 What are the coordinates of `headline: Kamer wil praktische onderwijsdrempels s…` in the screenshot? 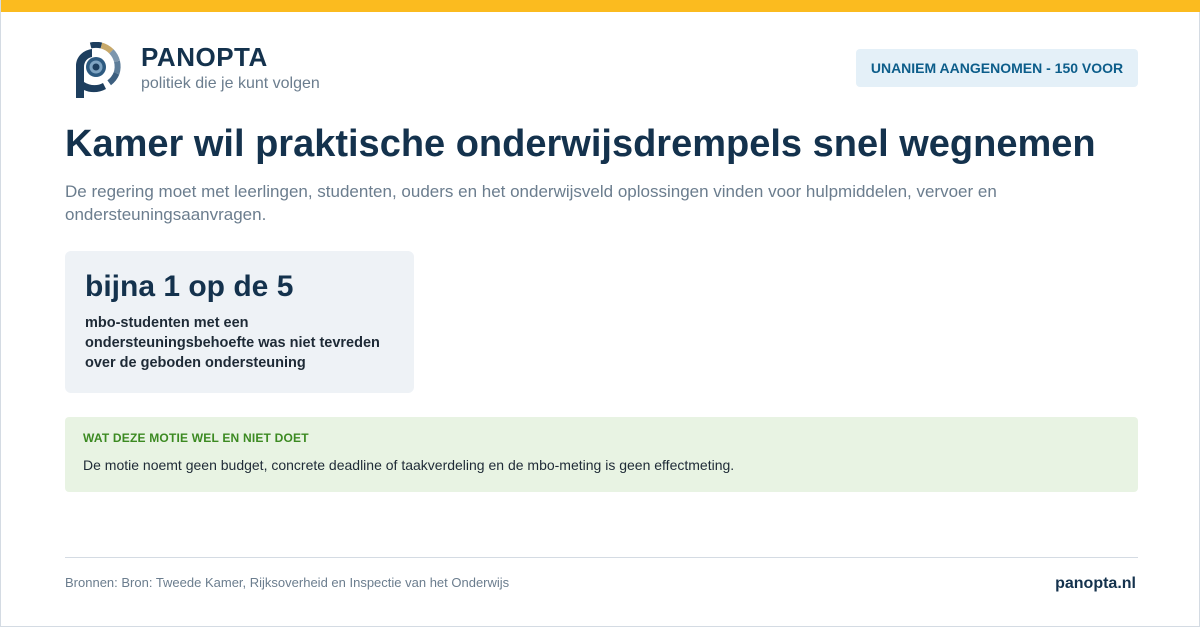 It's located at (580, 144).